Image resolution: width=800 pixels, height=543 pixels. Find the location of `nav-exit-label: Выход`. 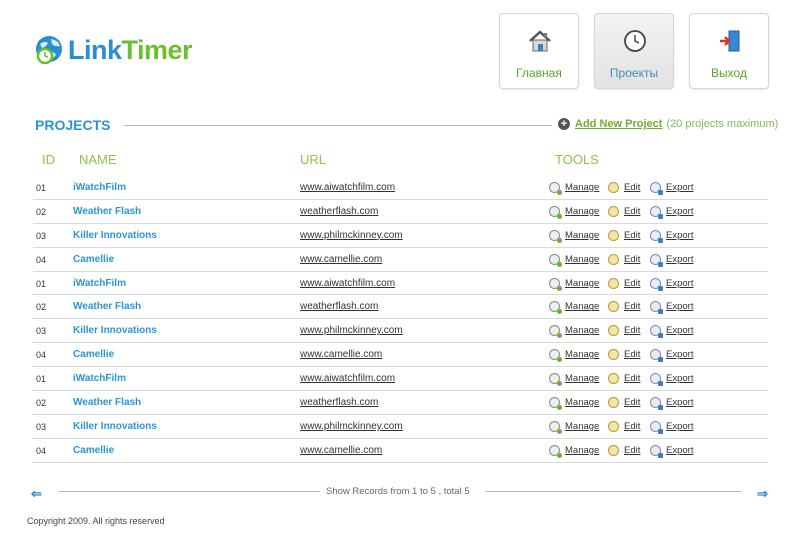

nav-exit-label: Выход is located at coordinates (729, 73).